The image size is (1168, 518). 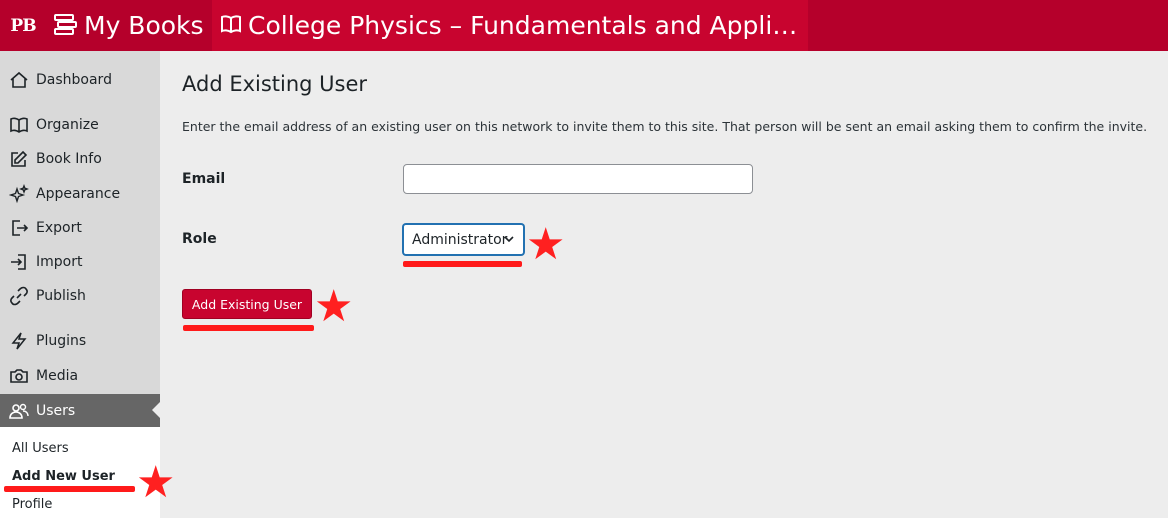 I want to click on my-books-label: My Books, so click(x=144, y=25).